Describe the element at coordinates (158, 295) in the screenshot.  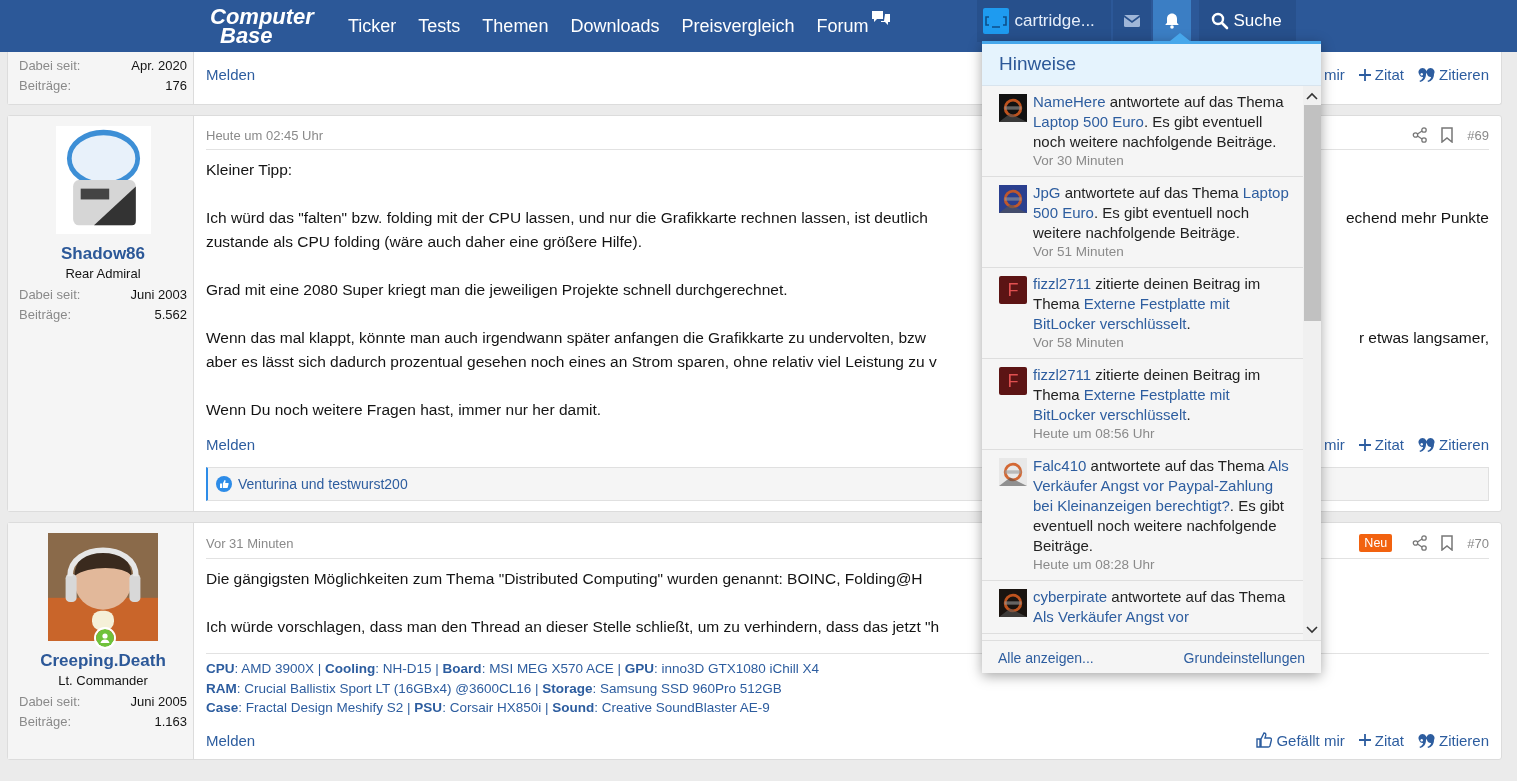
I see `stat-value: Juni 2003` at that location.